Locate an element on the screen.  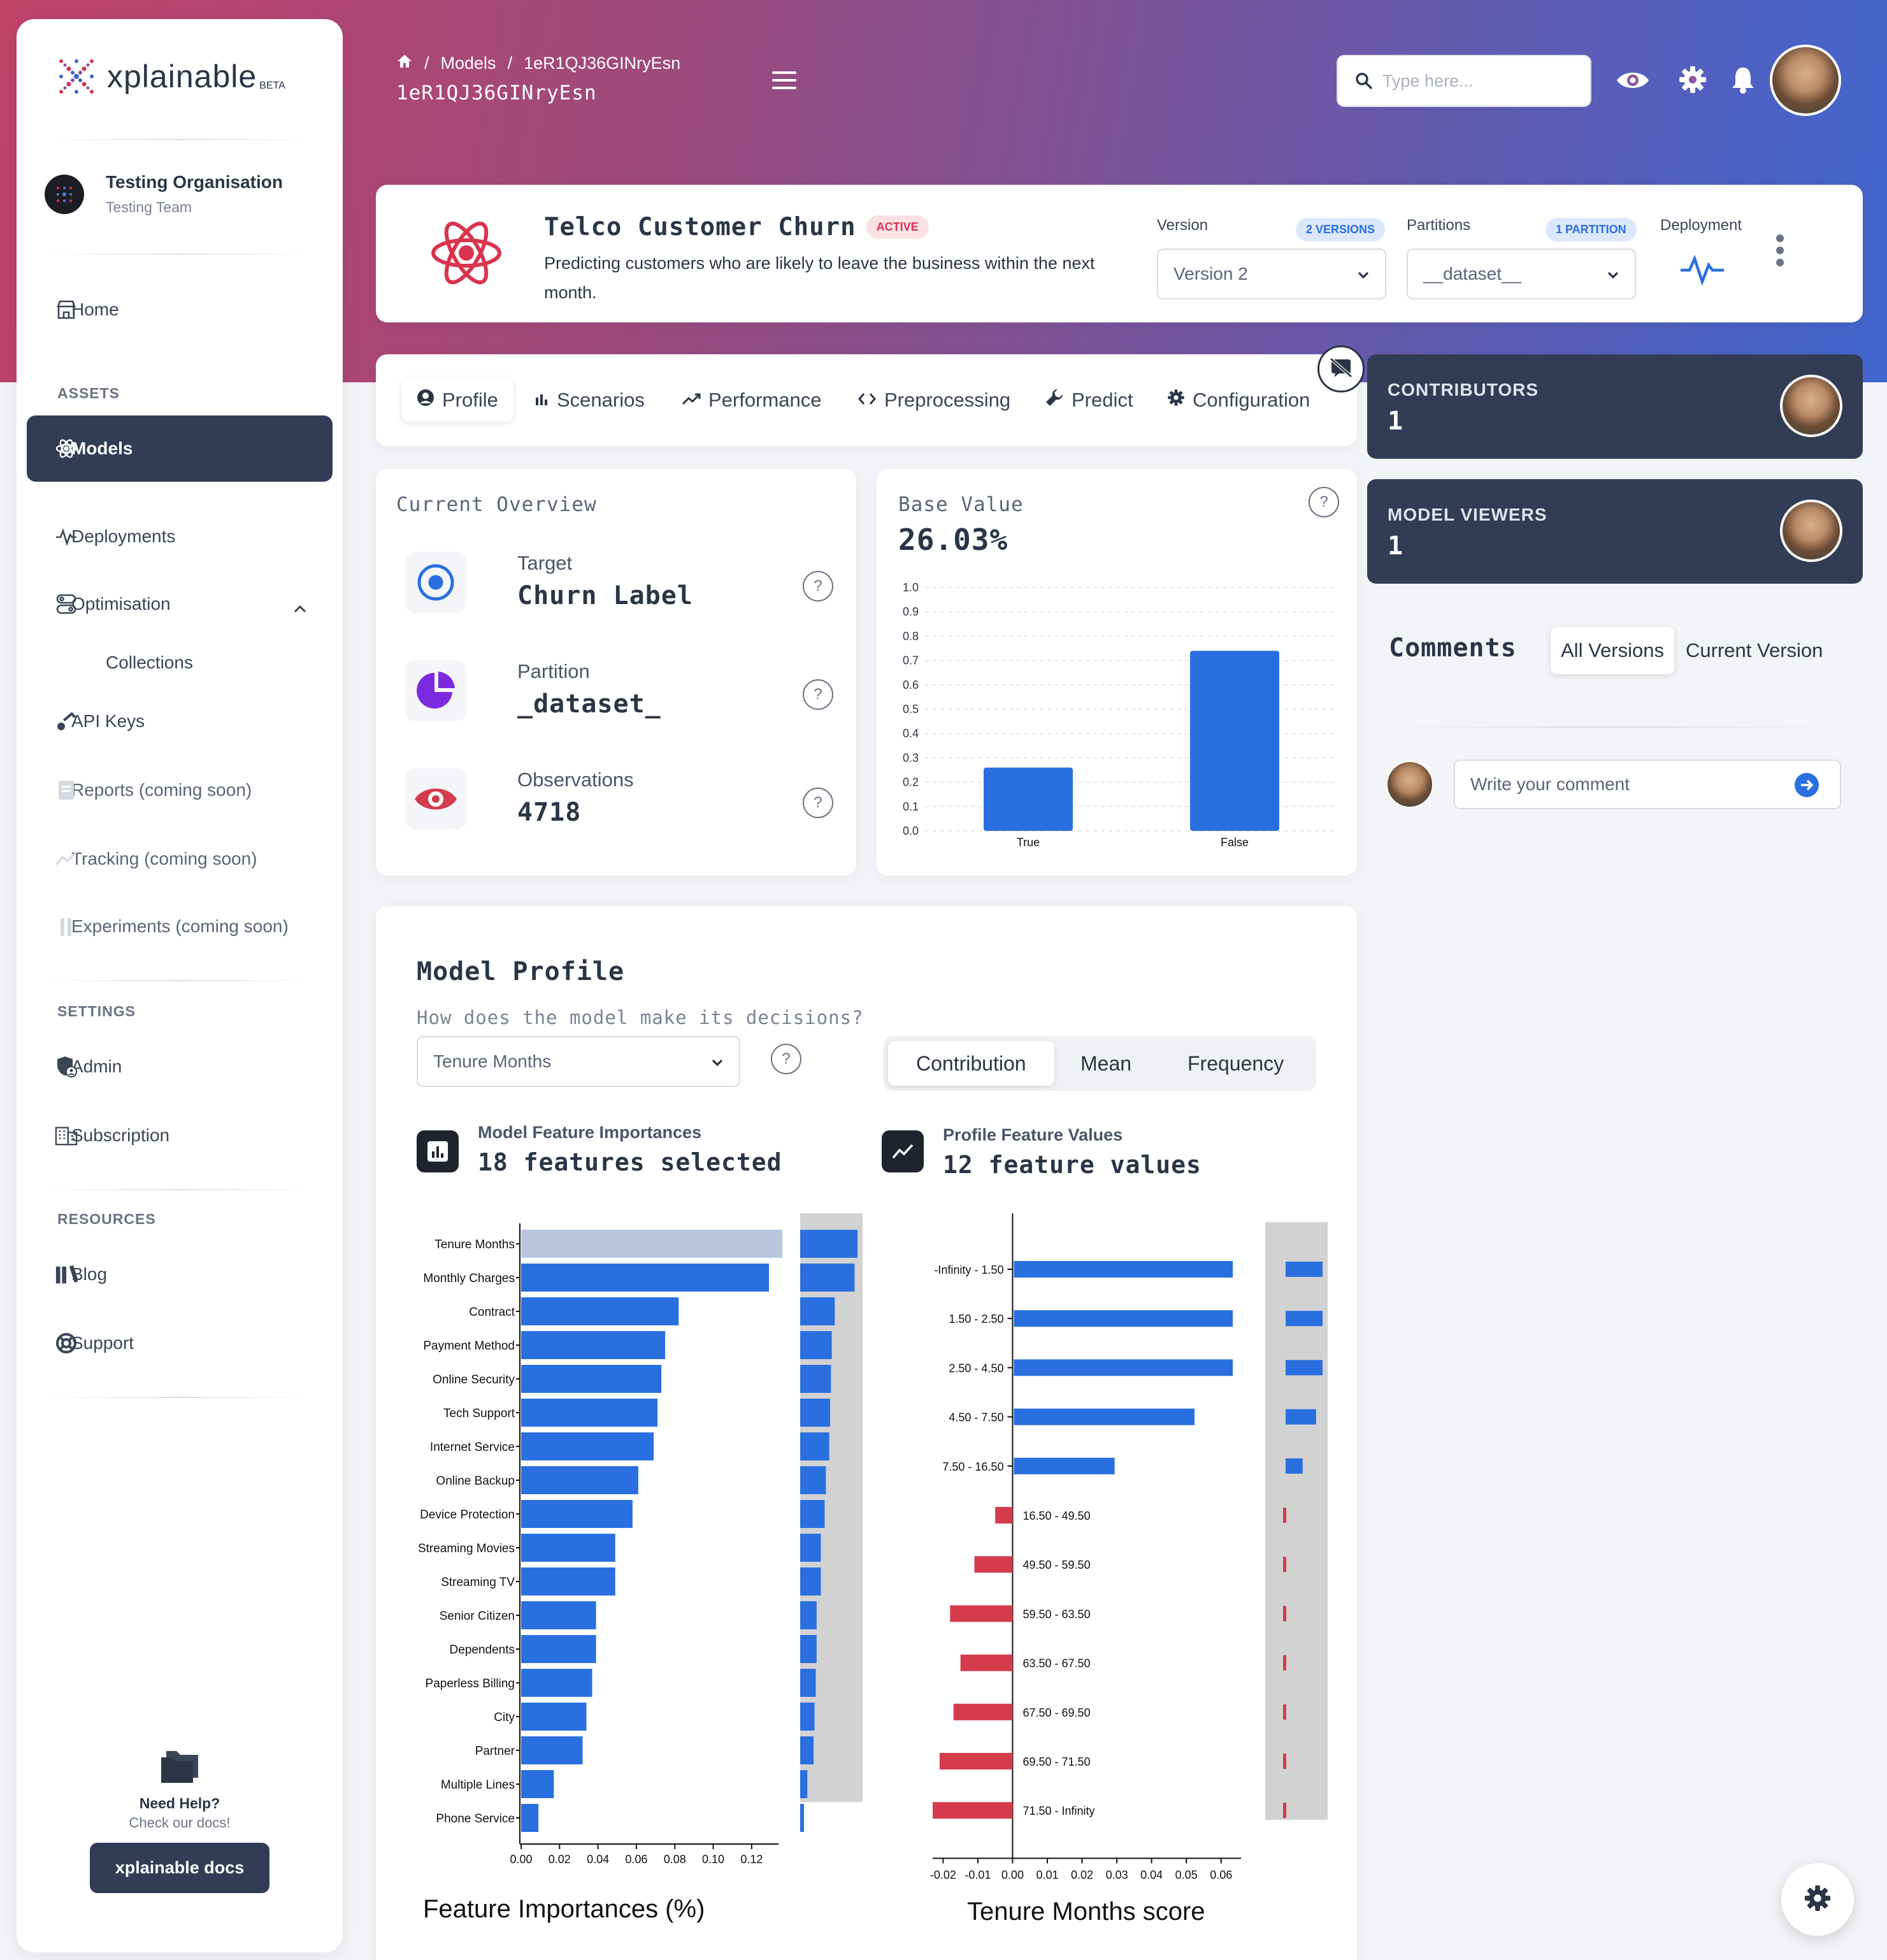
version-select: Version 2 is located at coordinates (1271, 274).